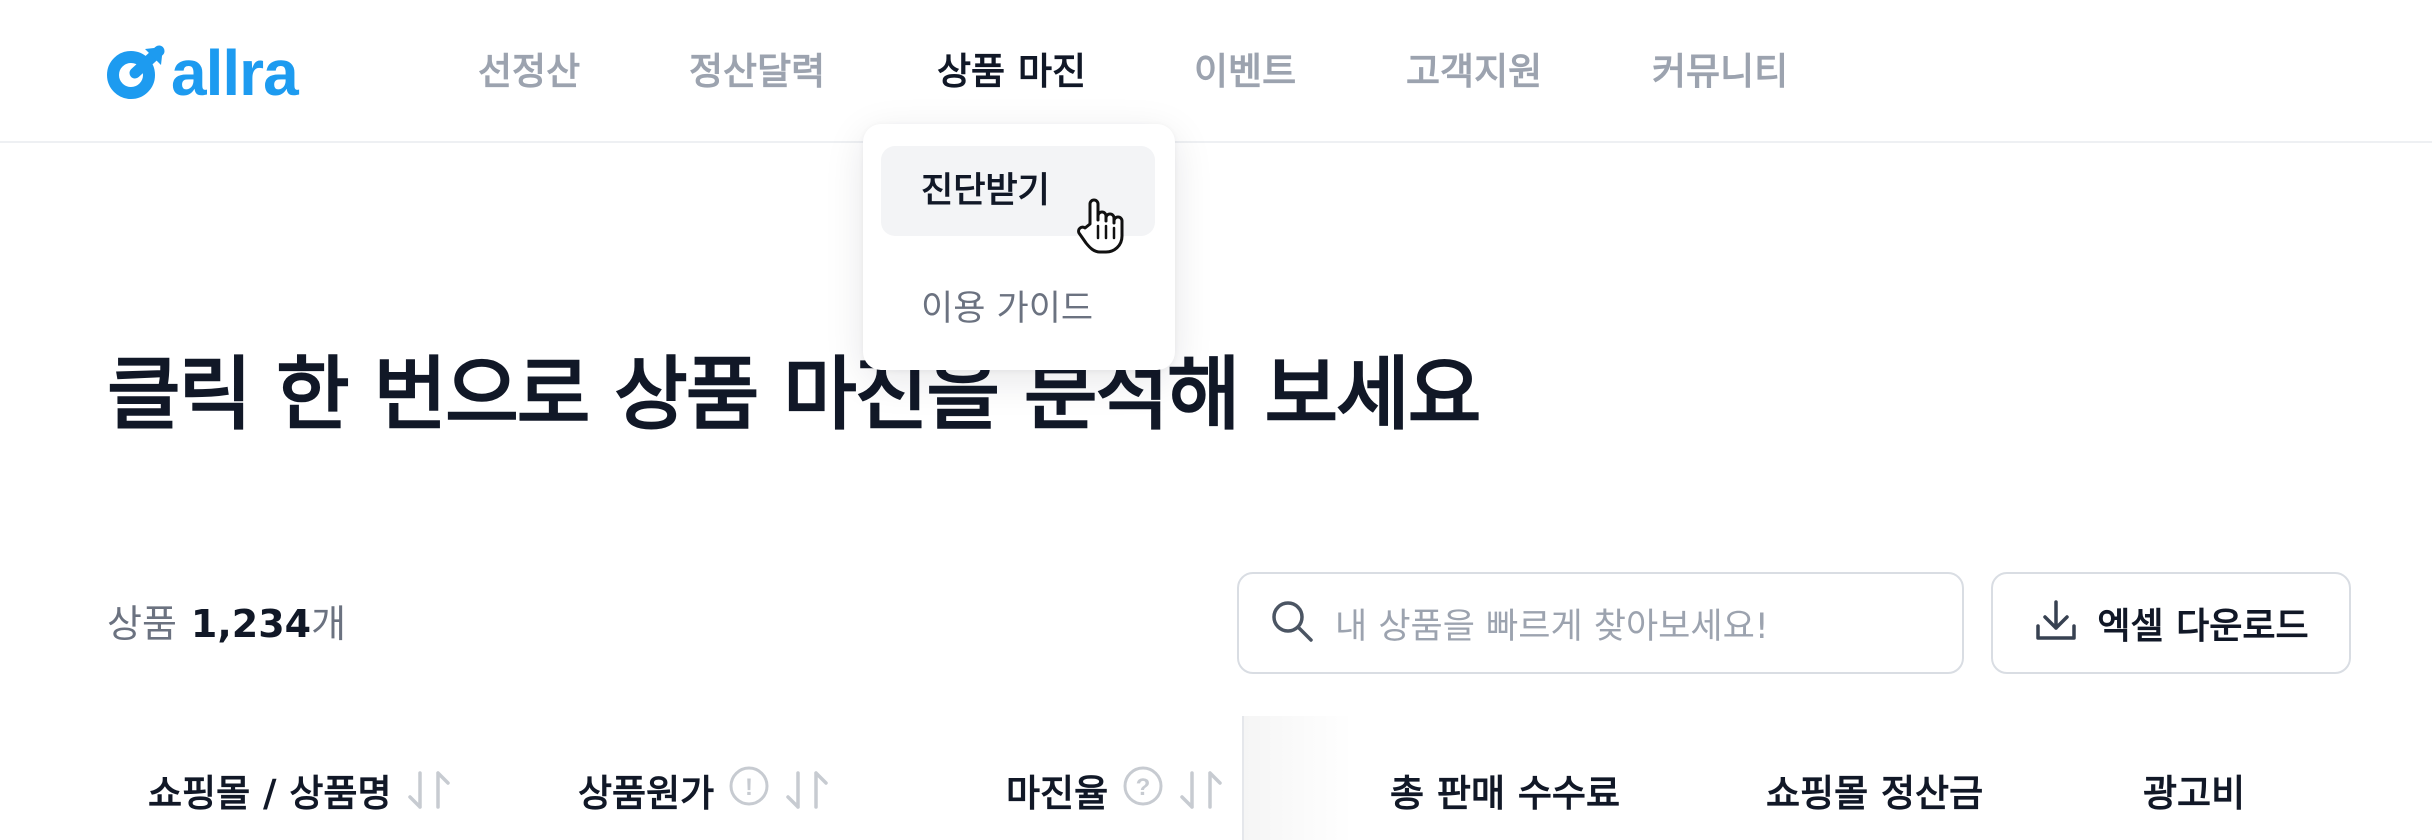 The image size is (2432, 840). I want to click on column-label: 쇼핑몰 / 상품명, so click(270, 793).